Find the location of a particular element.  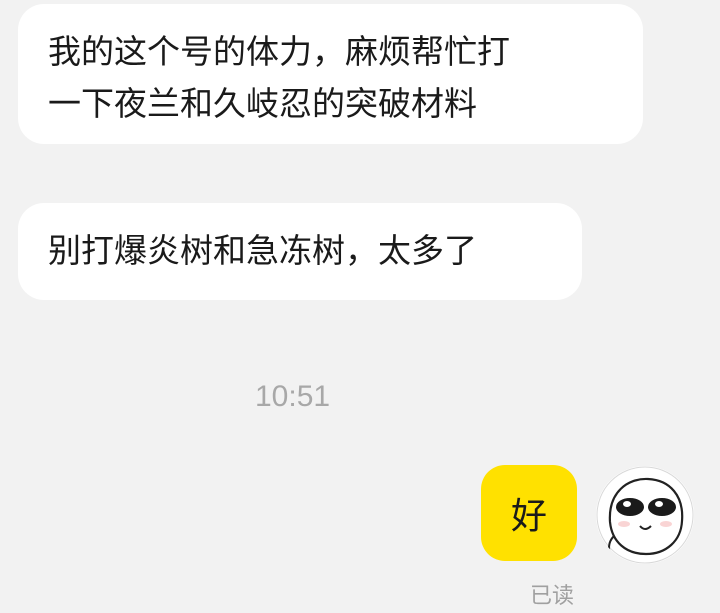

cartoon-face-avatar-icon is located at coordinates (645, 515).